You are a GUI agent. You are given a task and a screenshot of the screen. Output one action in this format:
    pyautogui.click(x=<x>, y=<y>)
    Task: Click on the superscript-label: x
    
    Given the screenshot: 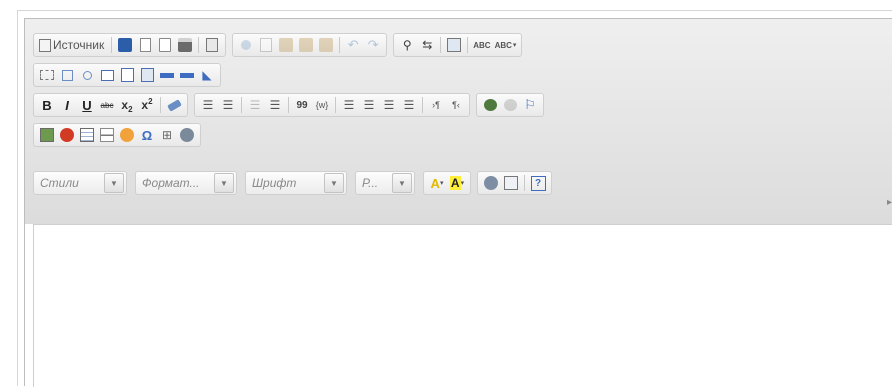 What is the action you would take?
    pyautogui.click(x=145, y=105)
    